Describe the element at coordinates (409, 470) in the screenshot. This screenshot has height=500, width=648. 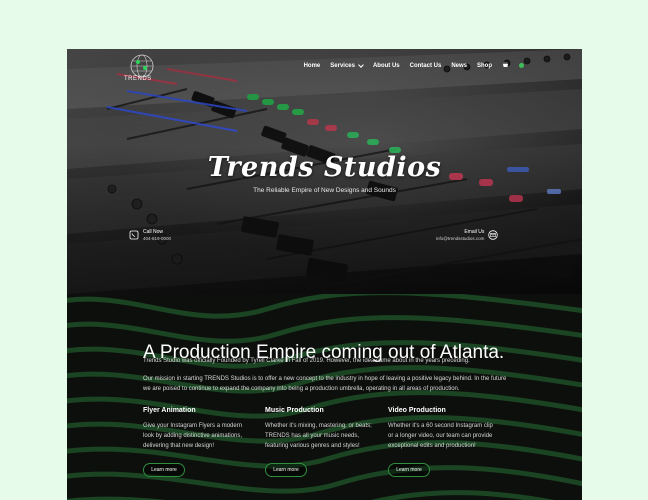
I see `learn-more-button-video: Learn more` at that location.